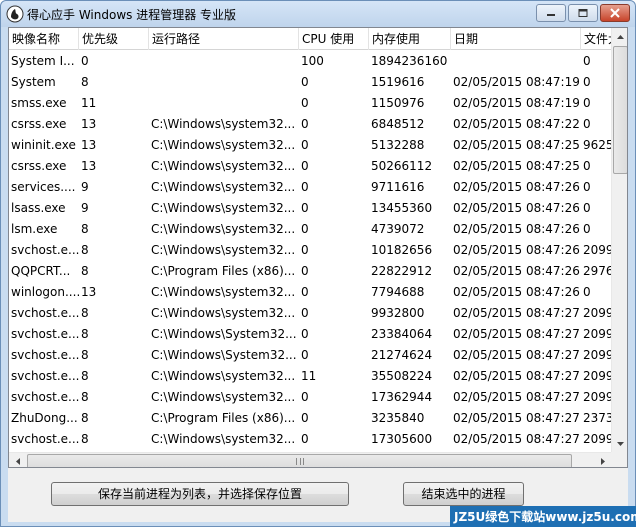  What do you see at coordinates (114, 39) in the screenshot?
I see `column-header-priority: 优先级` at bounding box center [114, 39].